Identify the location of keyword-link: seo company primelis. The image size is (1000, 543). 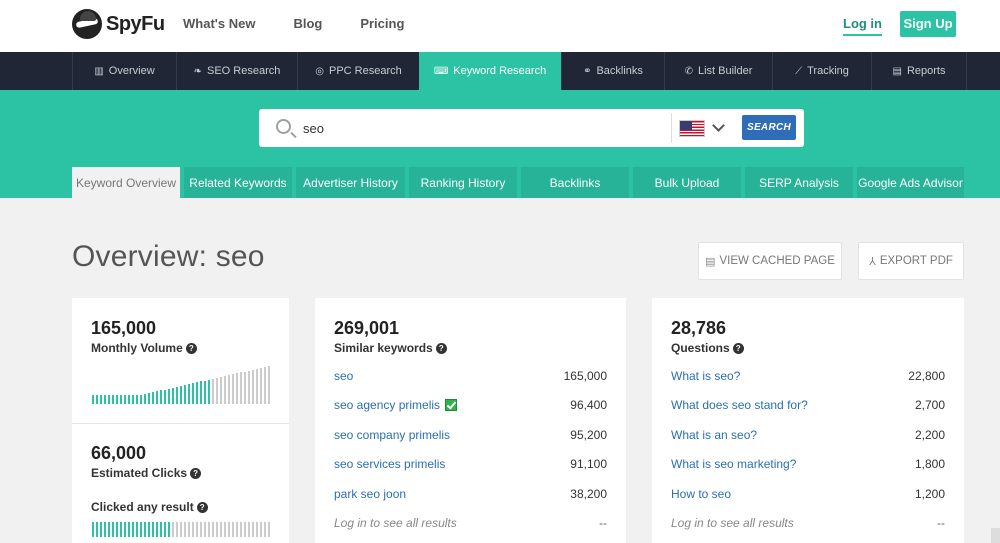
(392, 435).